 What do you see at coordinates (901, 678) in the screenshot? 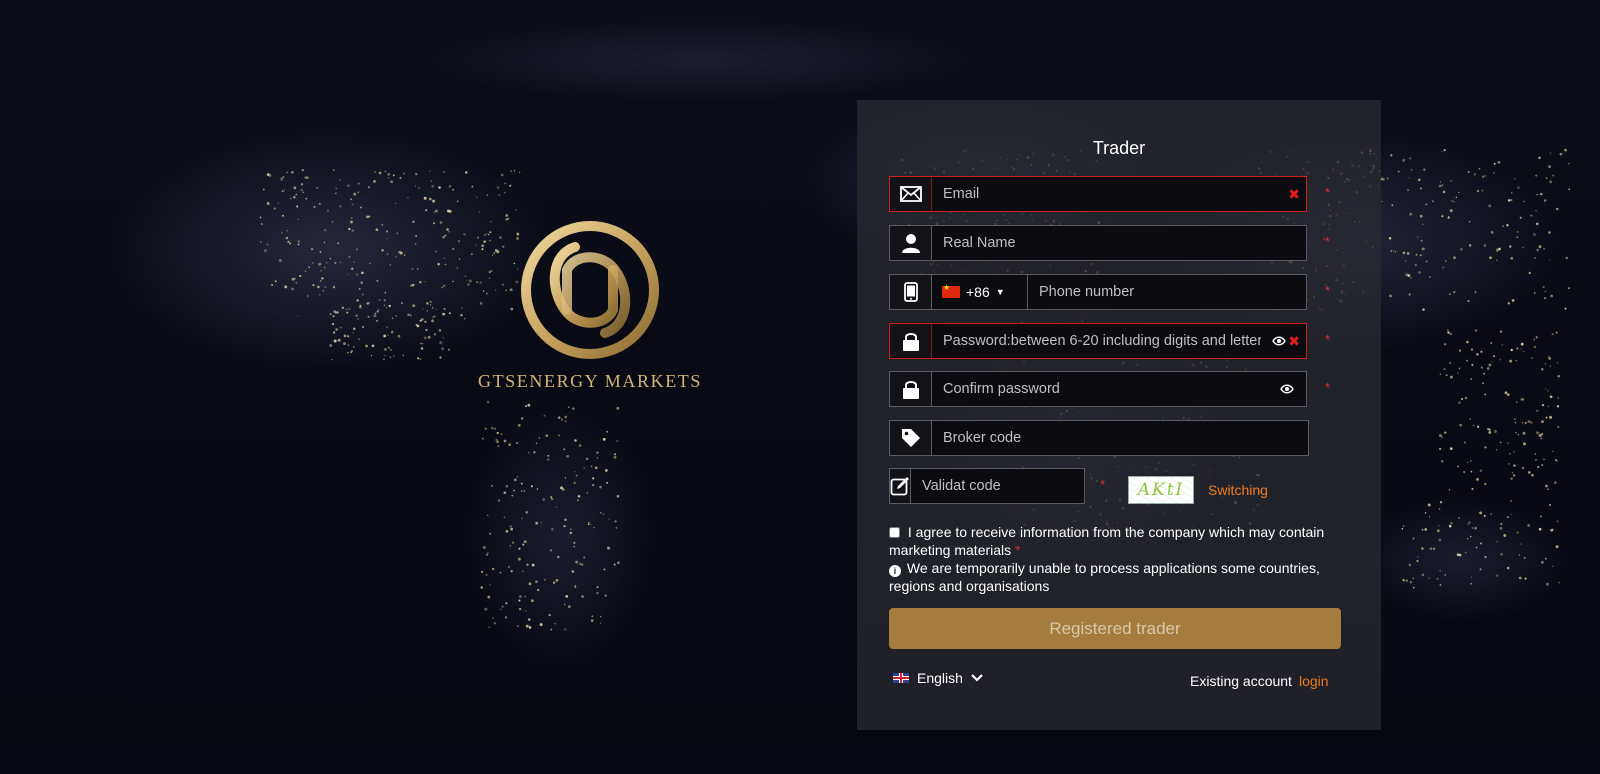
I see `uk-flag-icon` at bounding box center [901, 678].